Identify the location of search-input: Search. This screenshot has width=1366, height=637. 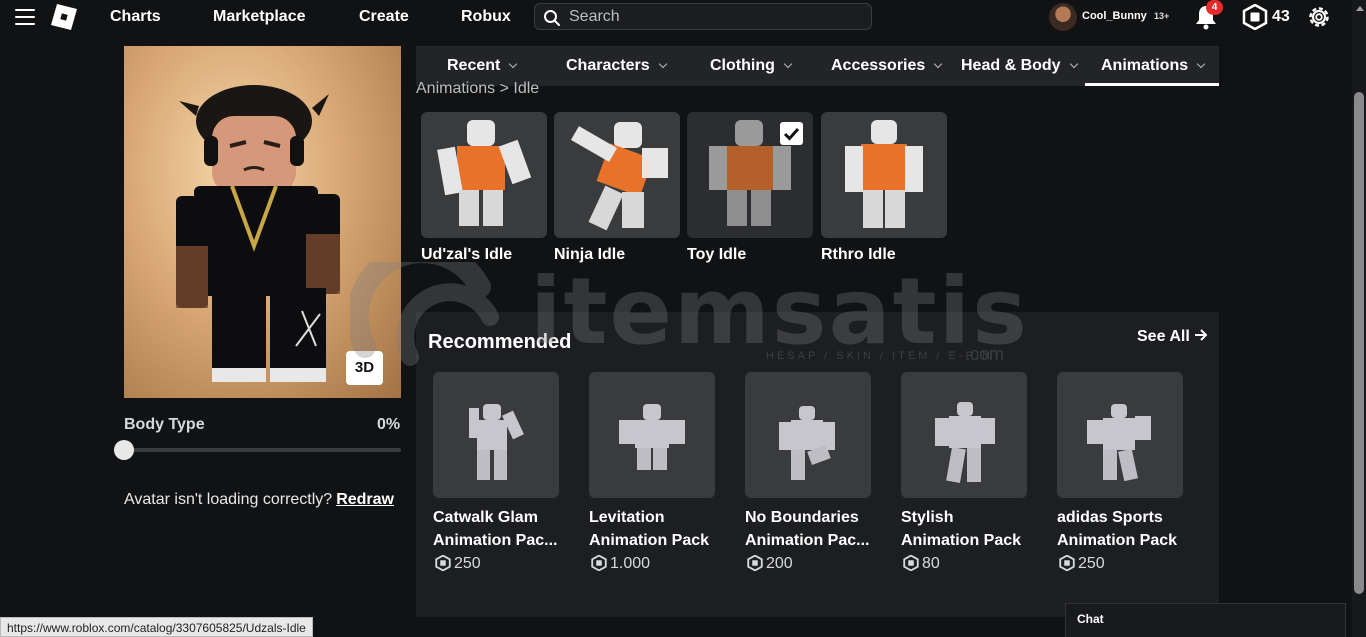
(703, 16).